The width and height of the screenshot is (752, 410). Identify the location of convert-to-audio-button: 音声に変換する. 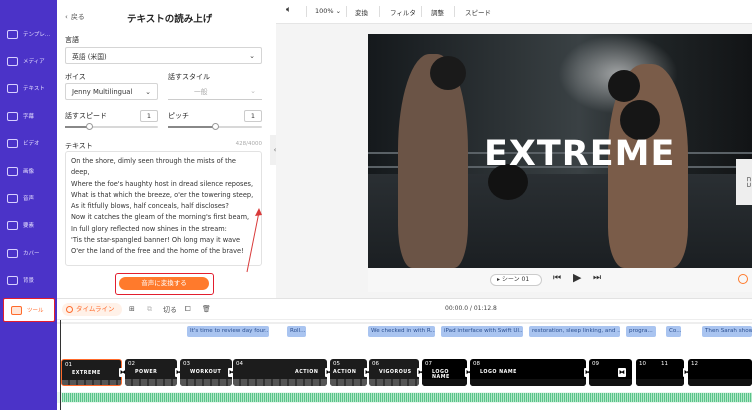
(164, 283).